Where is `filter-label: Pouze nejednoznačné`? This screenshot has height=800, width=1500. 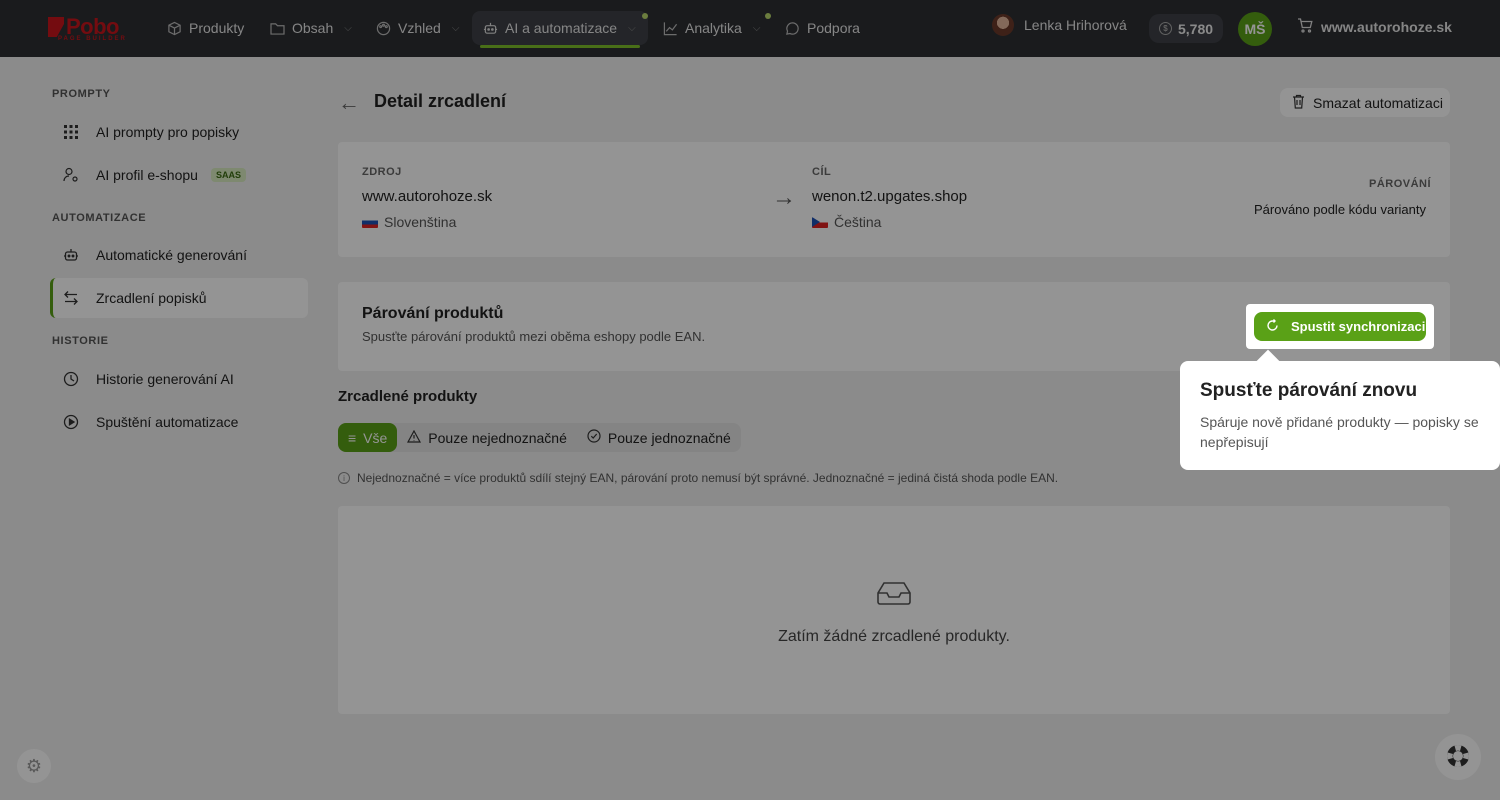
filter-label: Pouze nejednoznačné is located at coordinates (497, 437).